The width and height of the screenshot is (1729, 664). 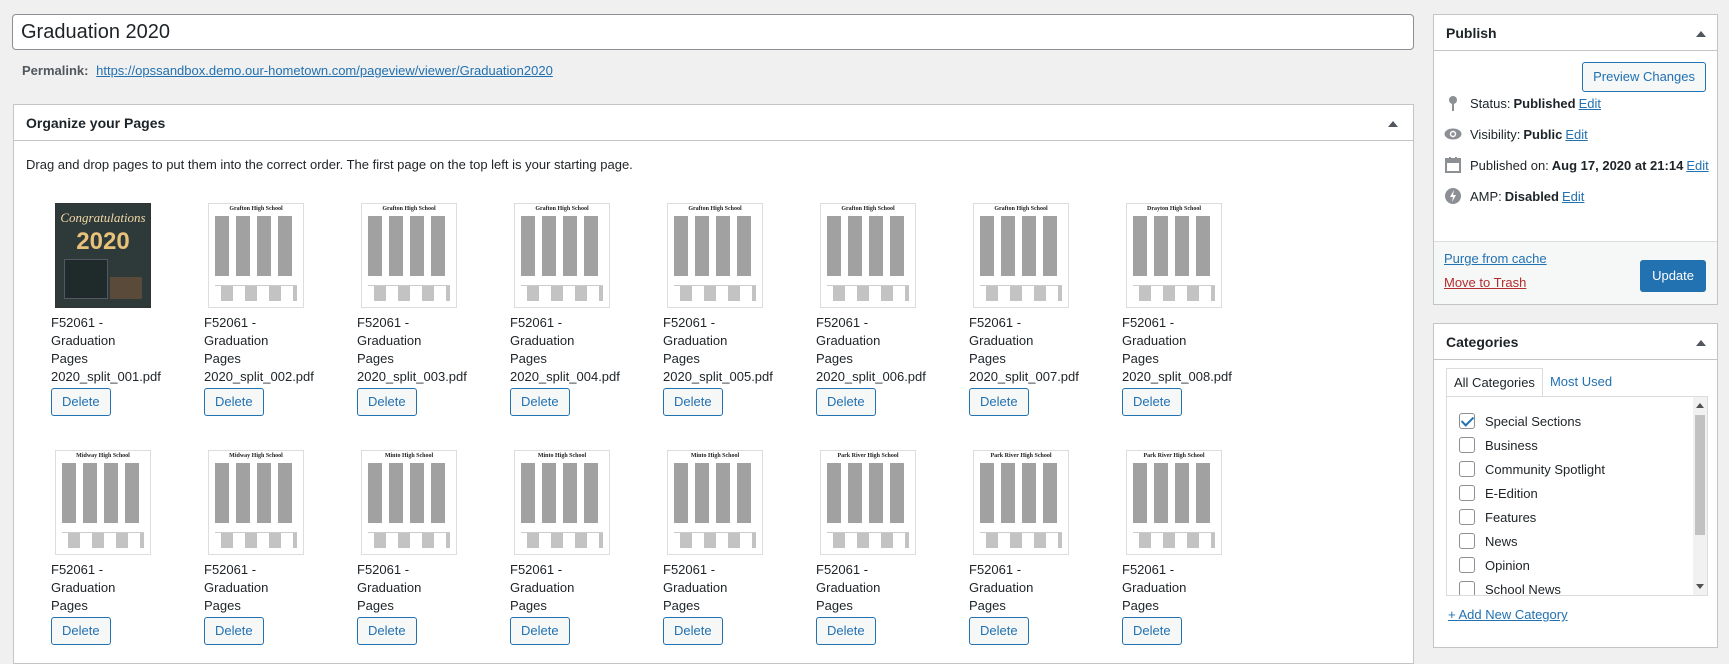 What do you see at coordinates (1575, 272) in the screenshot?
I see `publish-actions: Purge from cache Move to Trash Update` at bounding box center [1575, 272].